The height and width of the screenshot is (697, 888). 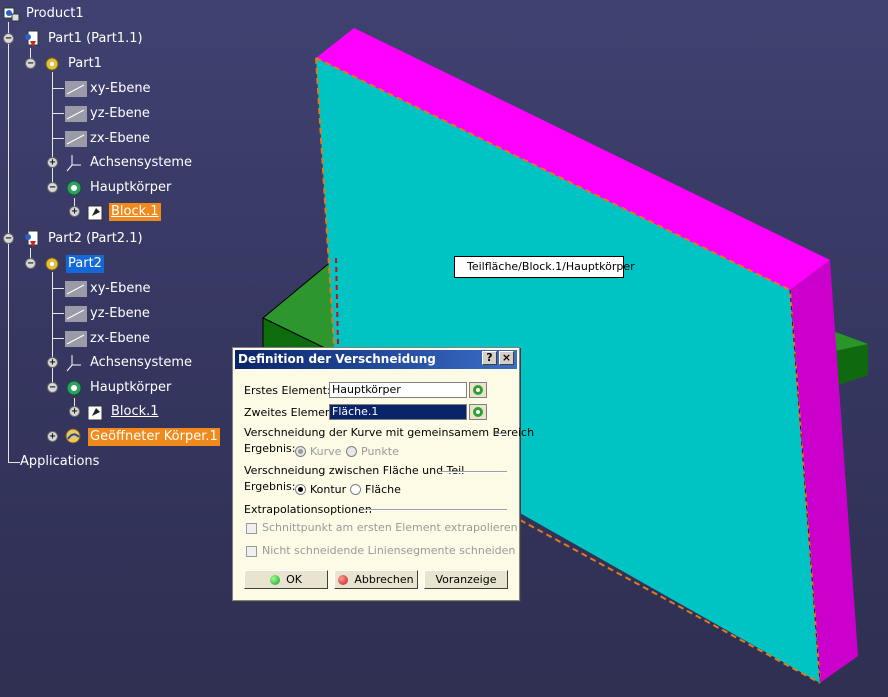 I want to click on tree-label: Achsensysteme, so click(x=141, y=162).